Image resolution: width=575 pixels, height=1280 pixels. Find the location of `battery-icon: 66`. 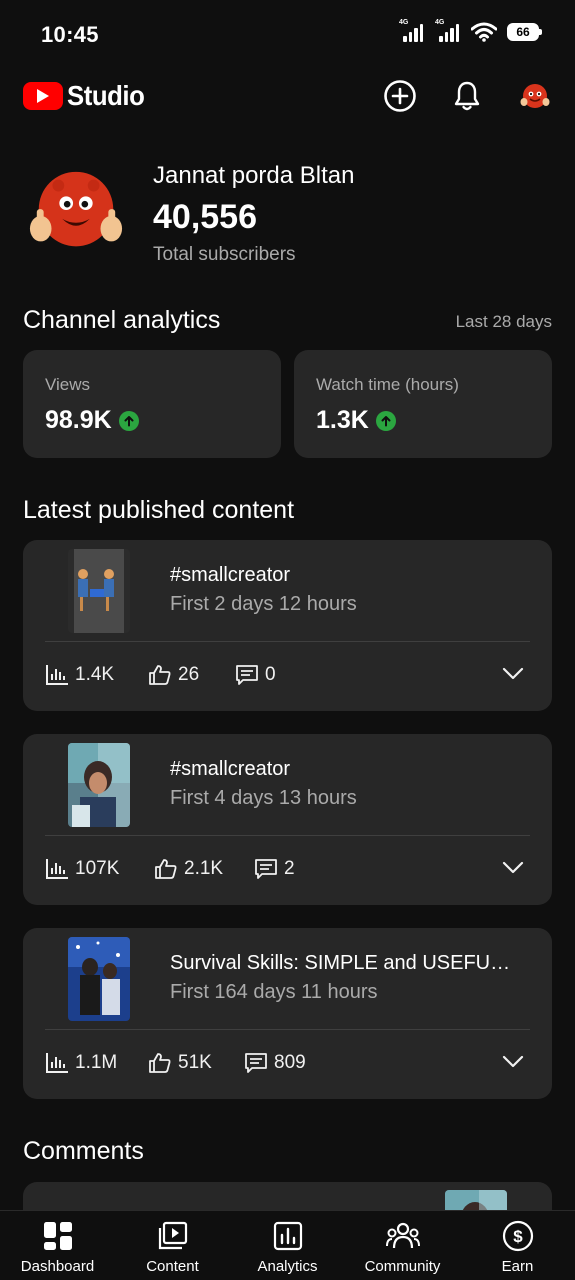

battery-icon: 66 is located at coordinates (524, 32).